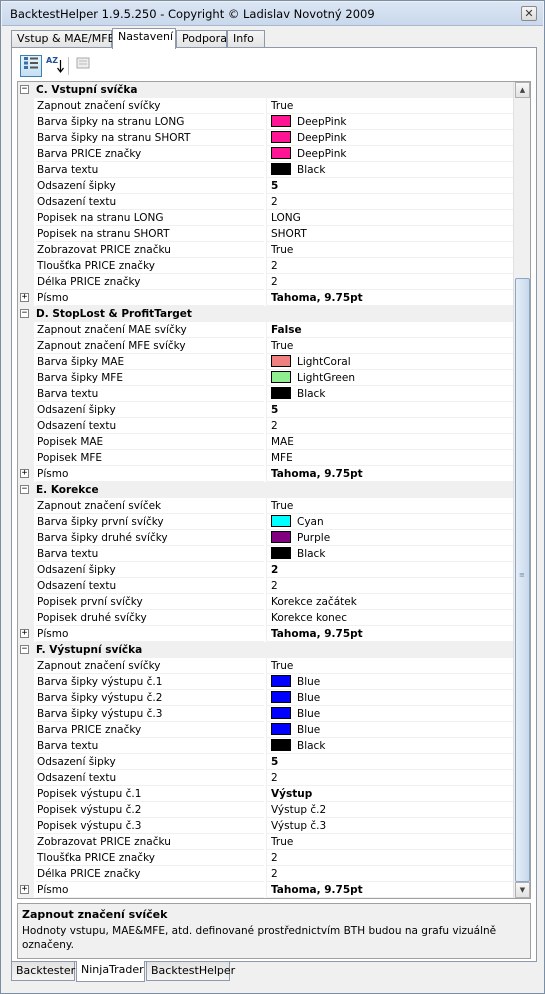 Image resolution: width=545 pixels, height=994 pixels. Describe the element at coordinates (43, 971) in the screenshot. I see `tab-backtester: Backtester` at that location.